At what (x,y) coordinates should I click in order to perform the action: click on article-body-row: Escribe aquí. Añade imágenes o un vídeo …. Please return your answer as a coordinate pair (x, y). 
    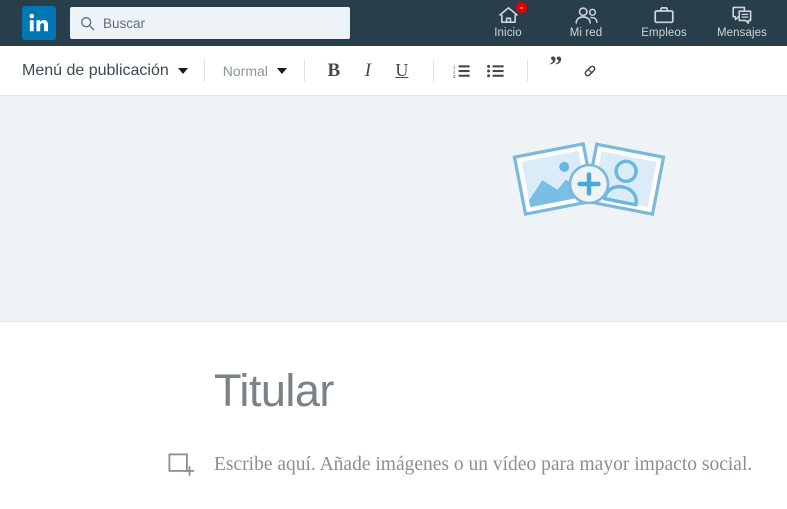
    Looking at the image, I should click on (460, 465).